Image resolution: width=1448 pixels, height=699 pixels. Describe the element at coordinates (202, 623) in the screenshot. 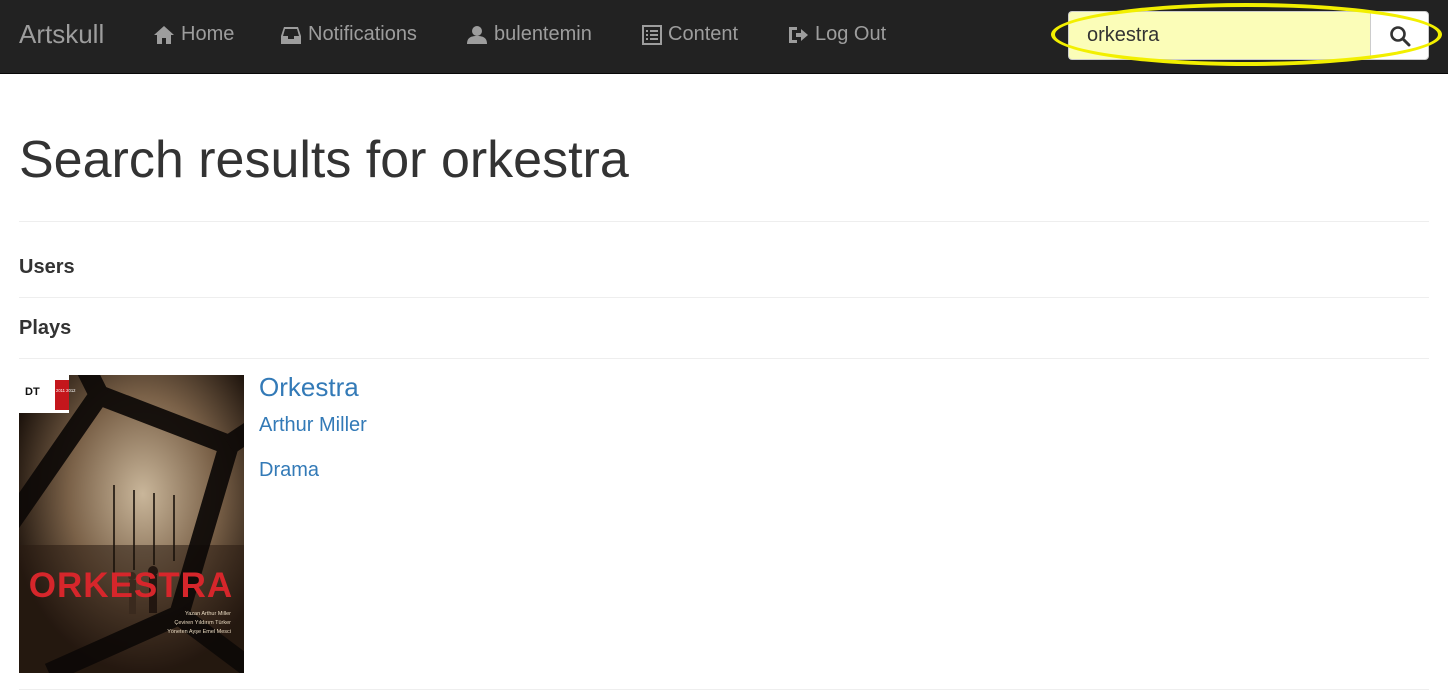

I see `poster-credit-line: Çeviren Yıldırım Türker` at that location.